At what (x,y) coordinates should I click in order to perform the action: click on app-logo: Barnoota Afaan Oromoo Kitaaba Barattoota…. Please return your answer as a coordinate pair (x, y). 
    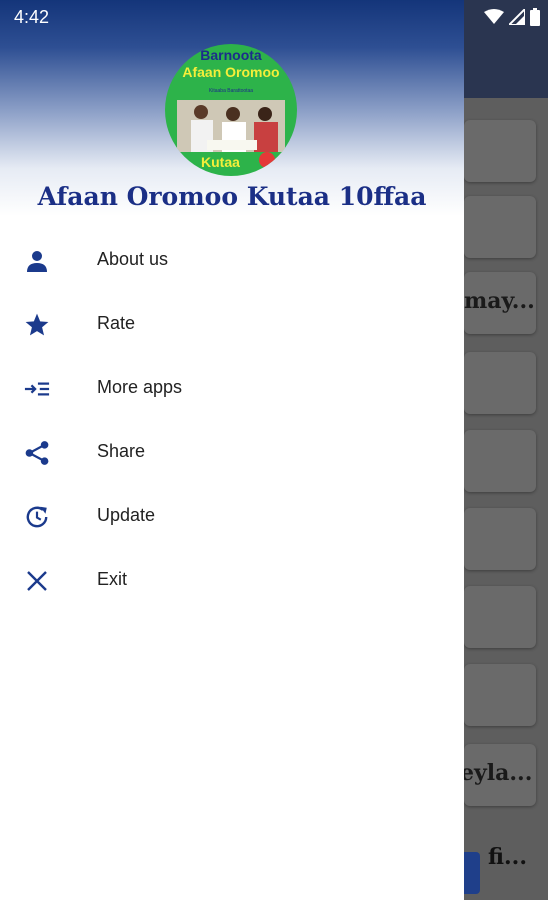
    Looking at the image, I should click on (231, 110).